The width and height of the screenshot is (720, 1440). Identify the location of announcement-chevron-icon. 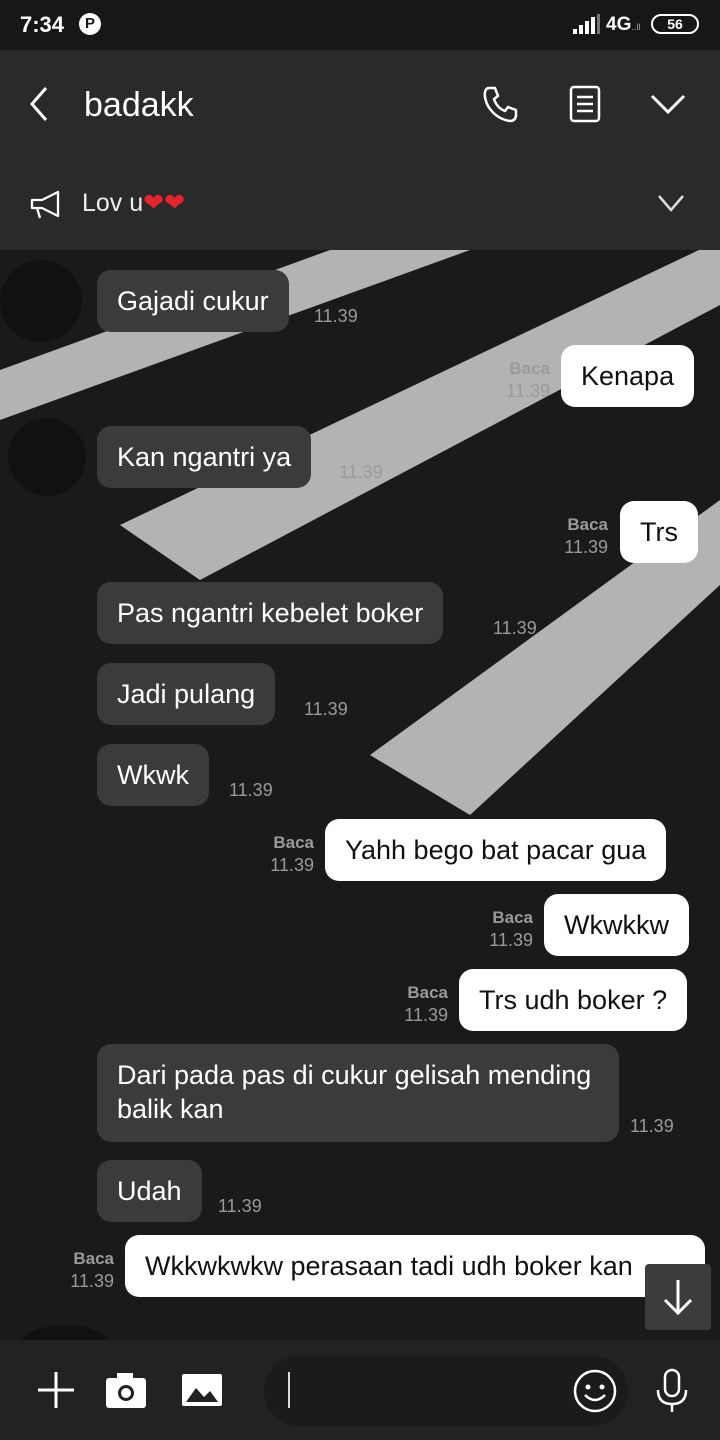
(671, 204).